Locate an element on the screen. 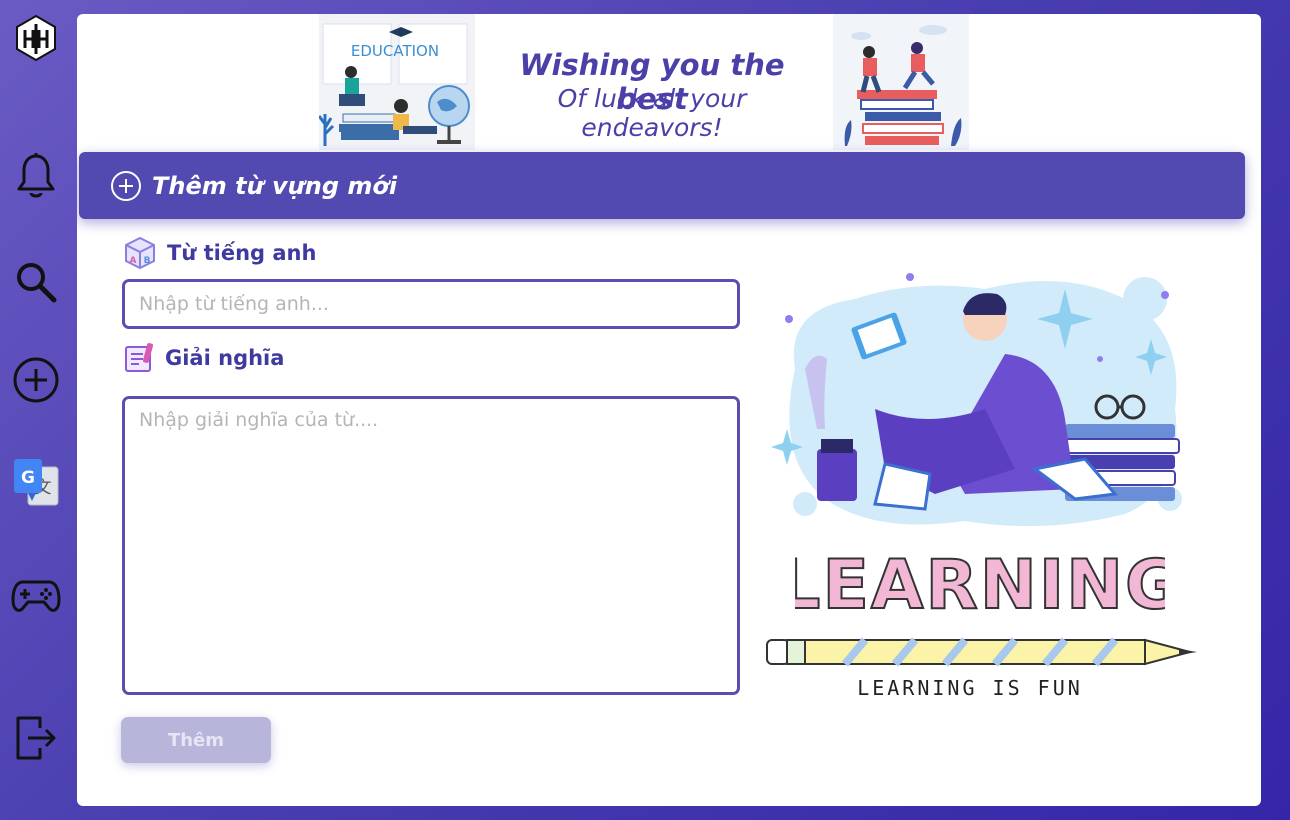 The width and height of the screenshot is (1290, 820). logout-icon is located at coordinates (36, 738).